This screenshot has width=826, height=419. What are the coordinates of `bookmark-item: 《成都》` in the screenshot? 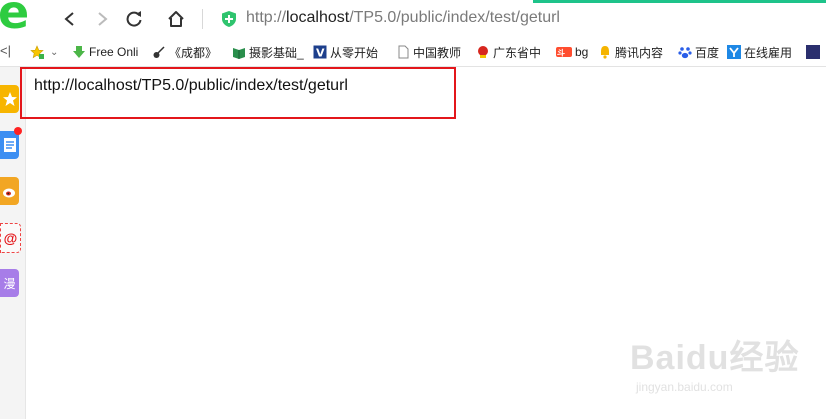 It's located at (184, 52).